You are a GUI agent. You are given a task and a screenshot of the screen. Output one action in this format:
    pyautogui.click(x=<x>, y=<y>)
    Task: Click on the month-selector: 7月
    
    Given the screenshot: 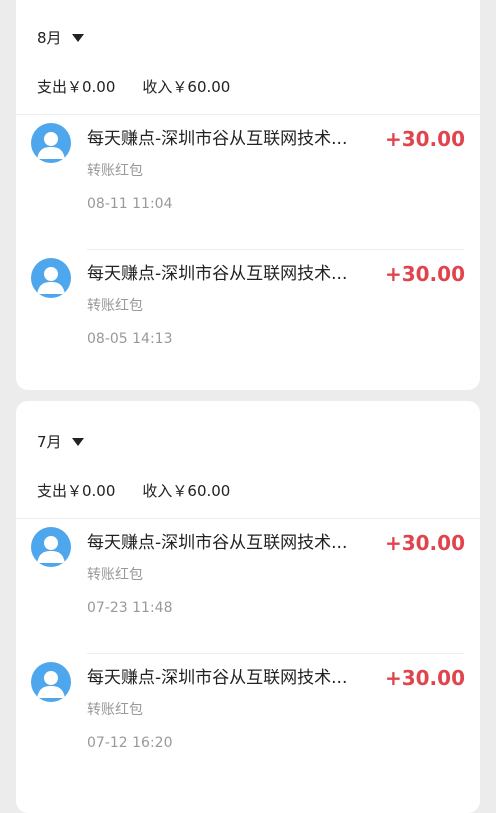 What is the action you would take?
    pyautogui.click(x=60, y=441)
    